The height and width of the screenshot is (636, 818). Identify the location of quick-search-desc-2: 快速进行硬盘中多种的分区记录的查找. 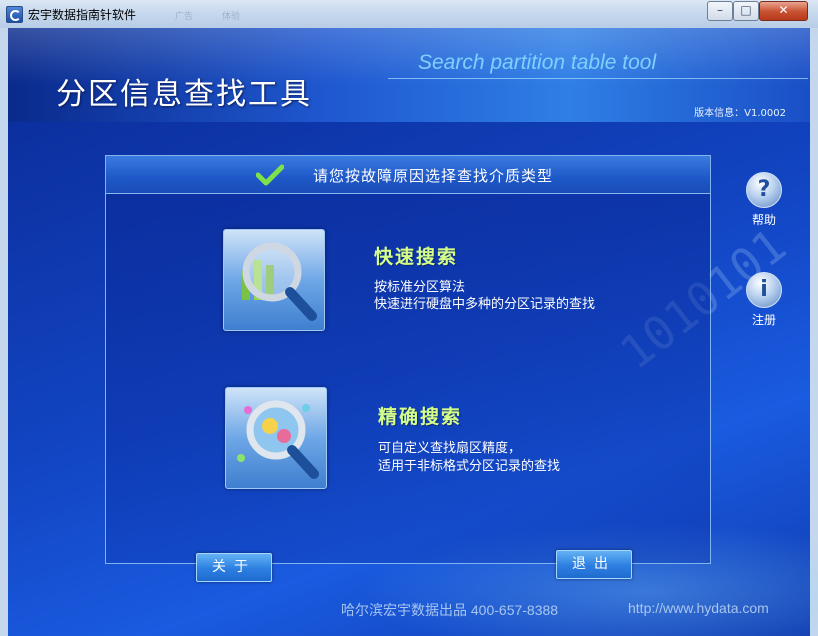
(485, 304).